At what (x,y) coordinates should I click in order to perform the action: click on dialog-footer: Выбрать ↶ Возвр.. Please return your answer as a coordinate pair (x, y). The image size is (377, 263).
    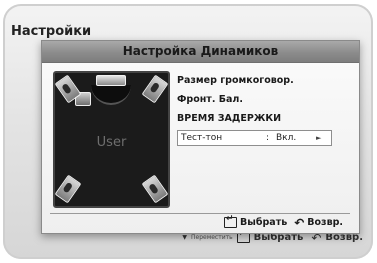
    Looking at the image, I should click on (283, 222).